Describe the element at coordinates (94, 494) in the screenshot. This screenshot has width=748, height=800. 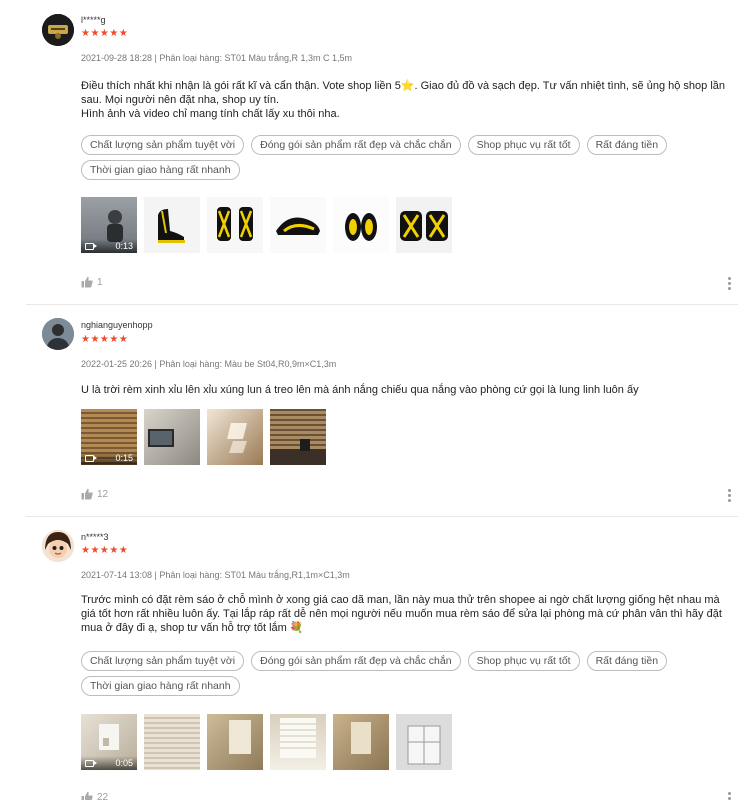
I see `like-button: 12` at that location.